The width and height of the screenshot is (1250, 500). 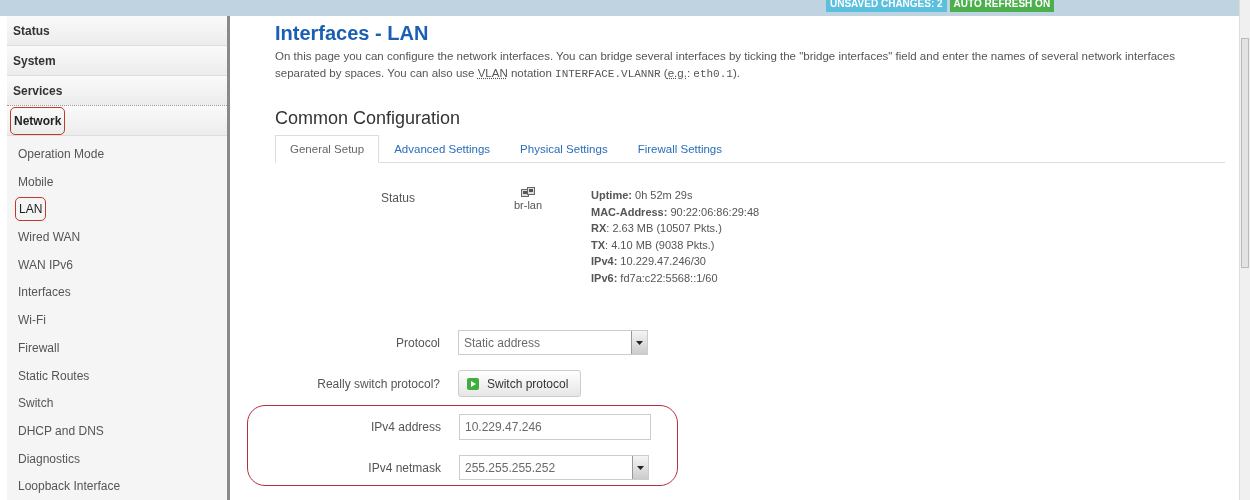 I want to click on status-line: IPv6: fd7a:c22:5568::1/60, so click(x=655, y=278).